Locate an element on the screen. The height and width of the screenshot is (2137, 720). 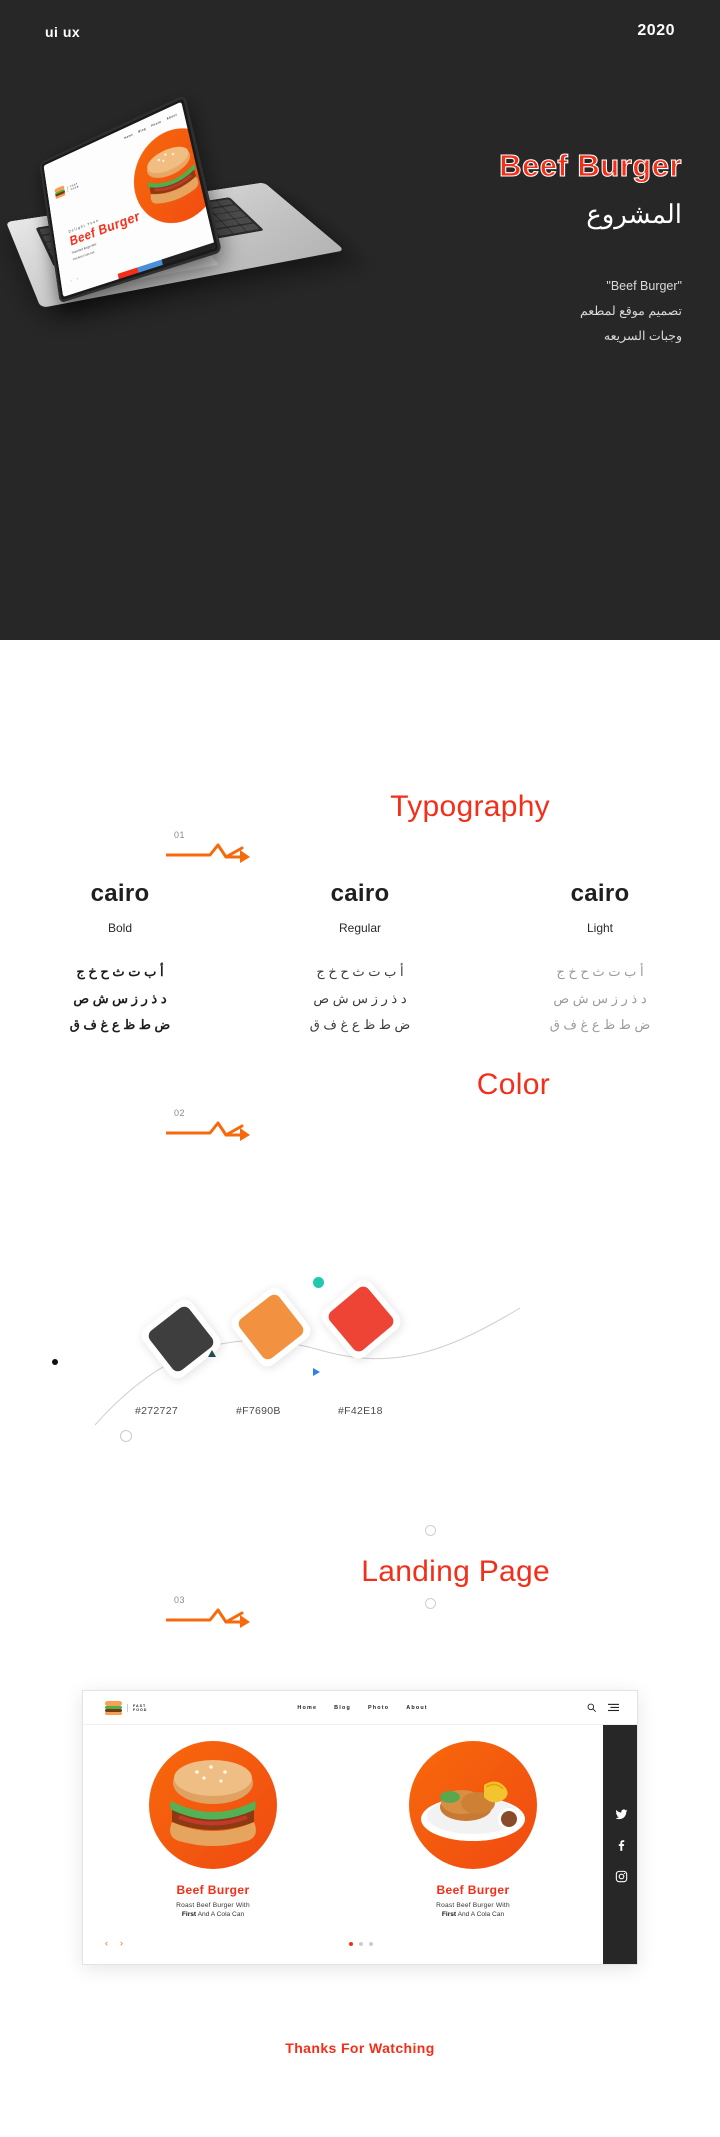
instagram-icon is located at coordinates (621, 1876).